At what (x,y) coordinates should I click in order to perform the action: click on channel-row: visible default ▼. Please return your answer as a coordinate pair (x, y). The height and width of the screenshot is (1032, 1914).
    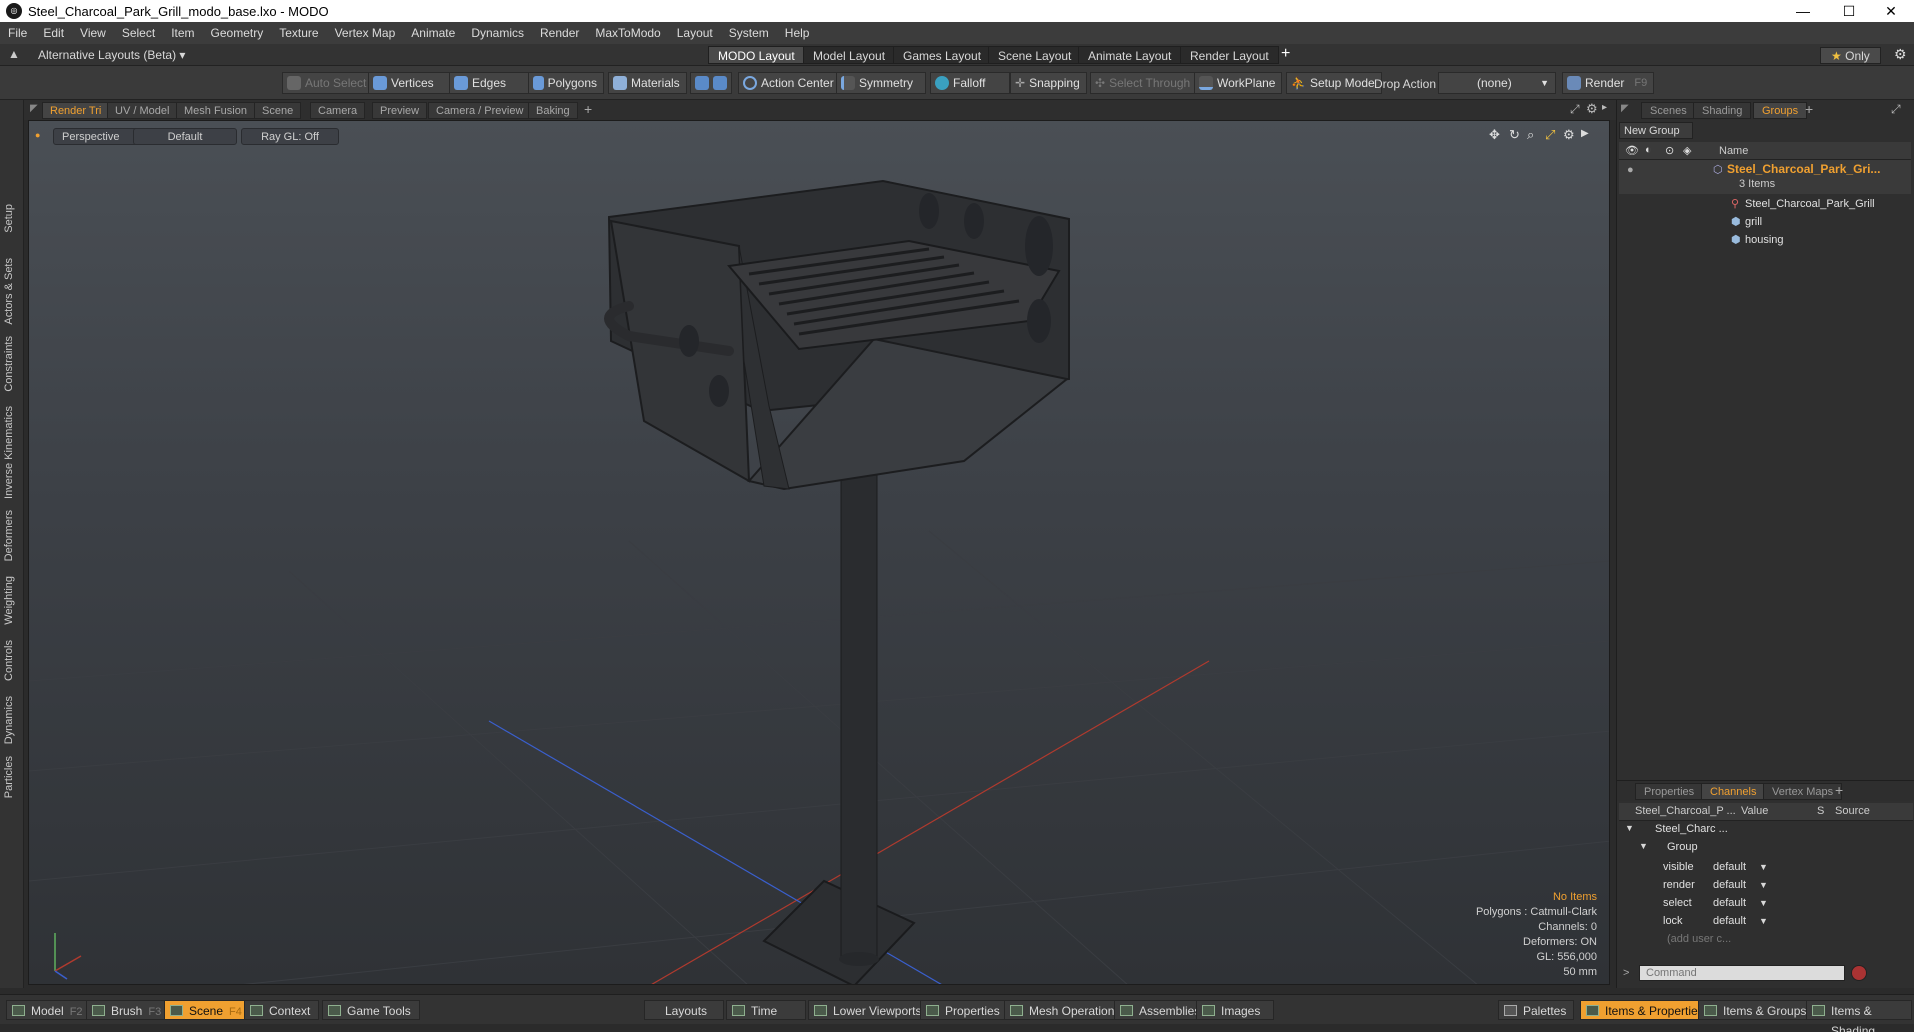
    Looking at the image, I should click on (1766, 868).